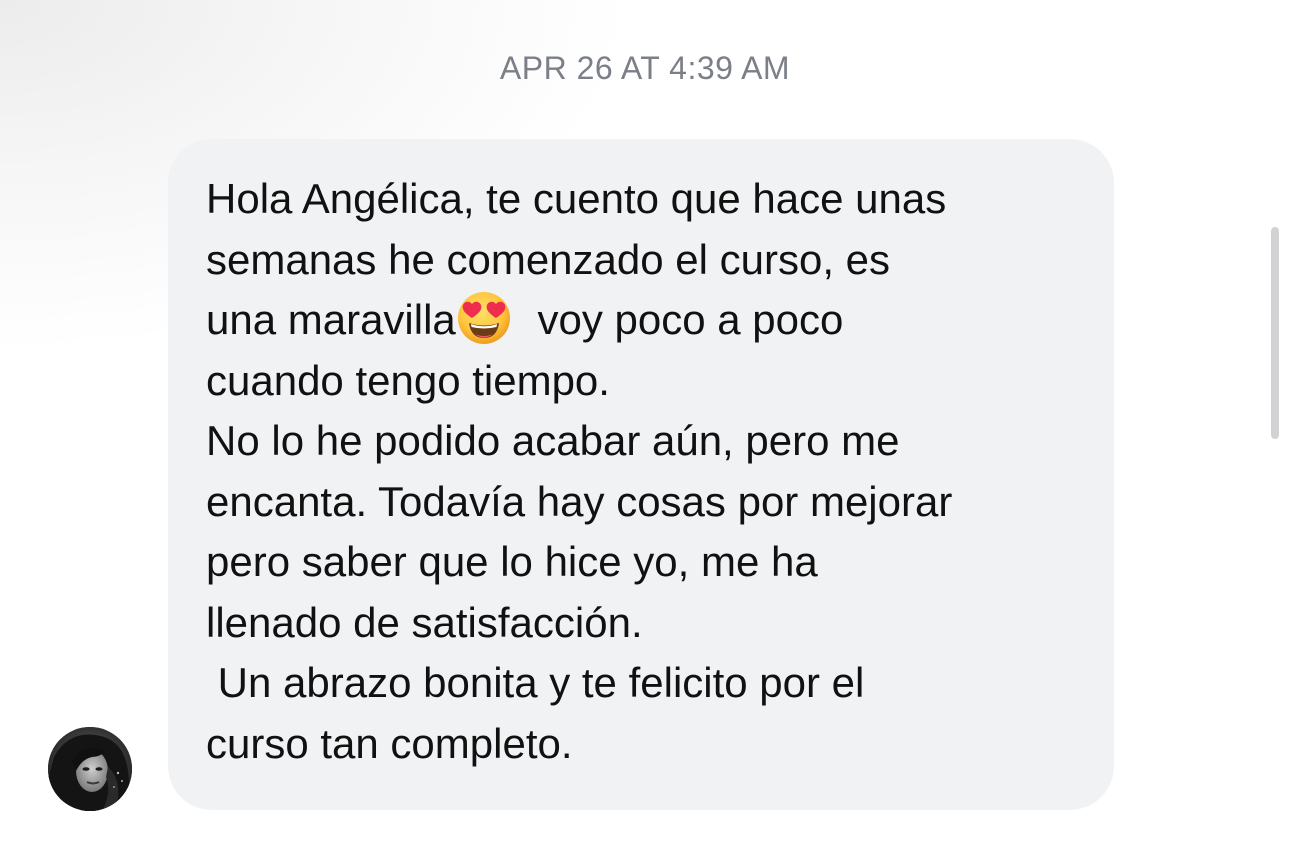 The width and height of the screenshot is (1290, 843). What do you see at coordinates (576, 198) in the screenshot?
I see `message-line: Hola Angélica, te cuento que hace unas` at bounding box center [576, 198].